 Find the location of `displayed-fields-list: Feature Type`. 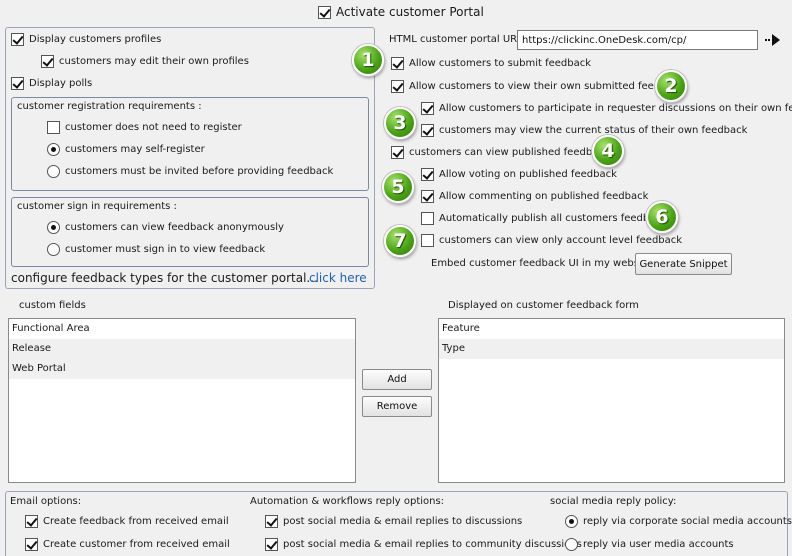

displayed-fields-list: Feature Type is located at coordinates (611, 400).